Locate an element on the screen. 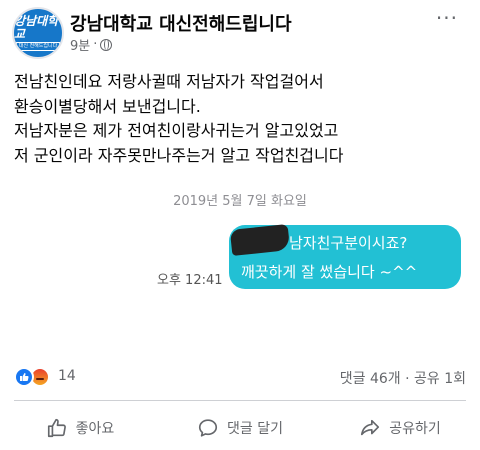 The image size is (480, 450). redaction-scribble is located at coordinates (260, 240).